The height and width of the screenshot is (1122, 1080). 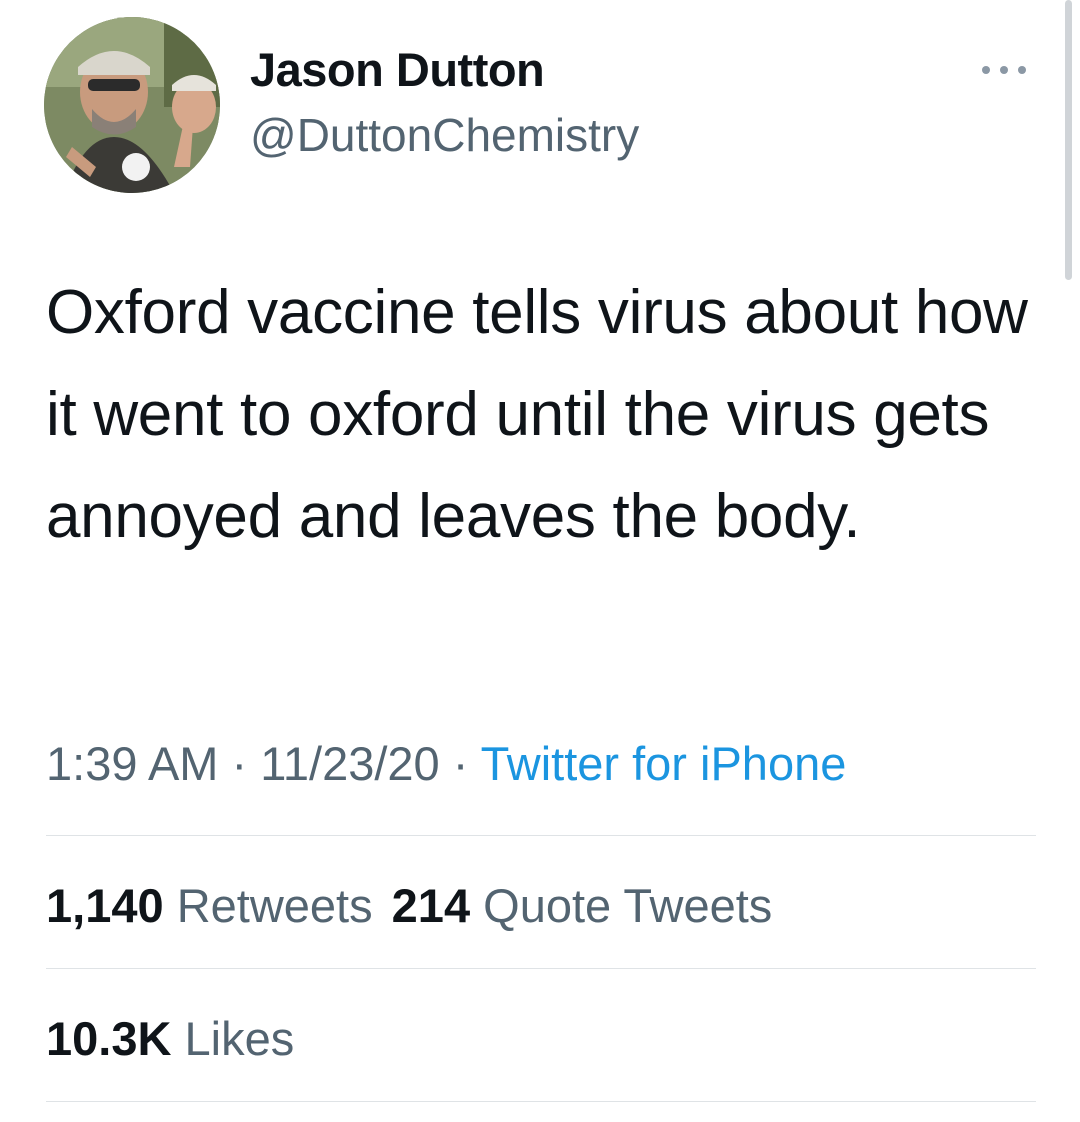 I want to click on author-handle: @DuttonChemistry, so click(x=444, y=135).